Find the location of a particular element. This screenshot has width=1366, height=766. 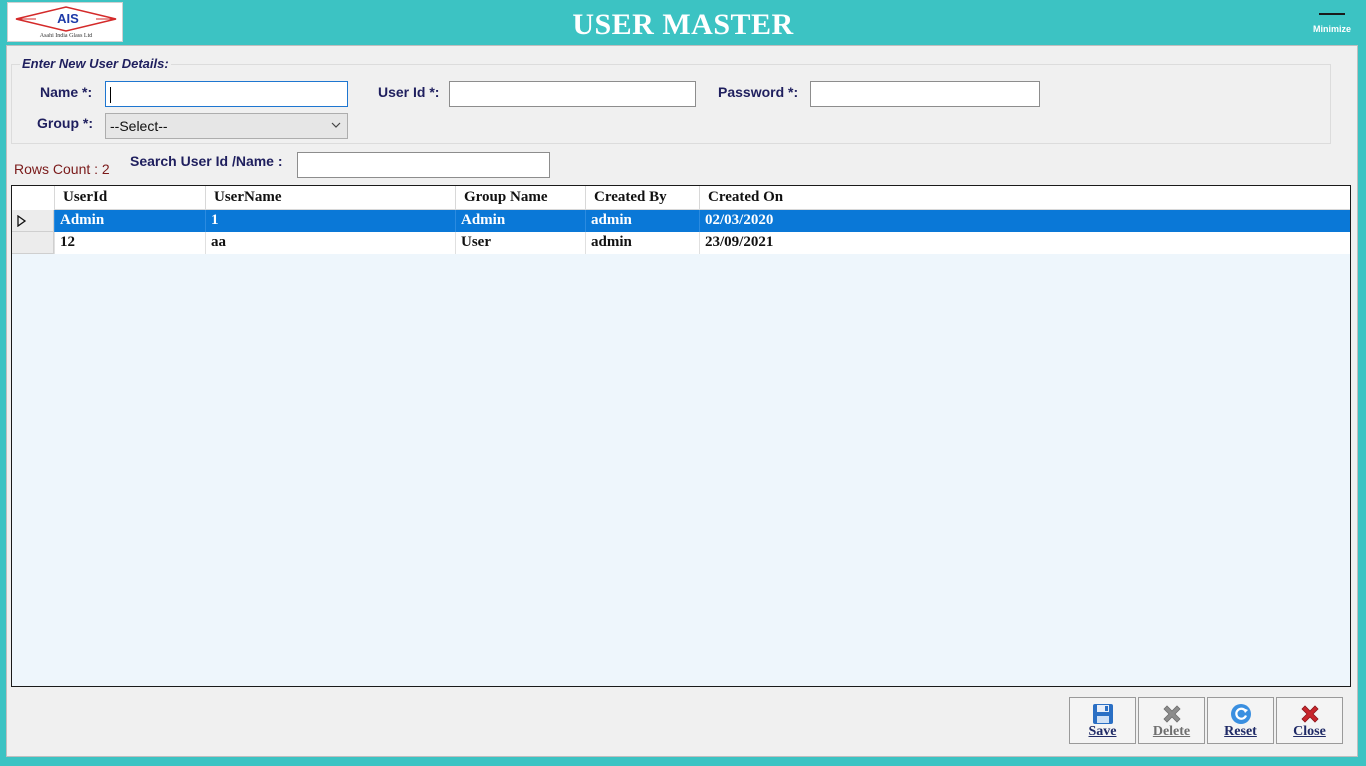

close-label: Close is located at coordinates (1309, 731).